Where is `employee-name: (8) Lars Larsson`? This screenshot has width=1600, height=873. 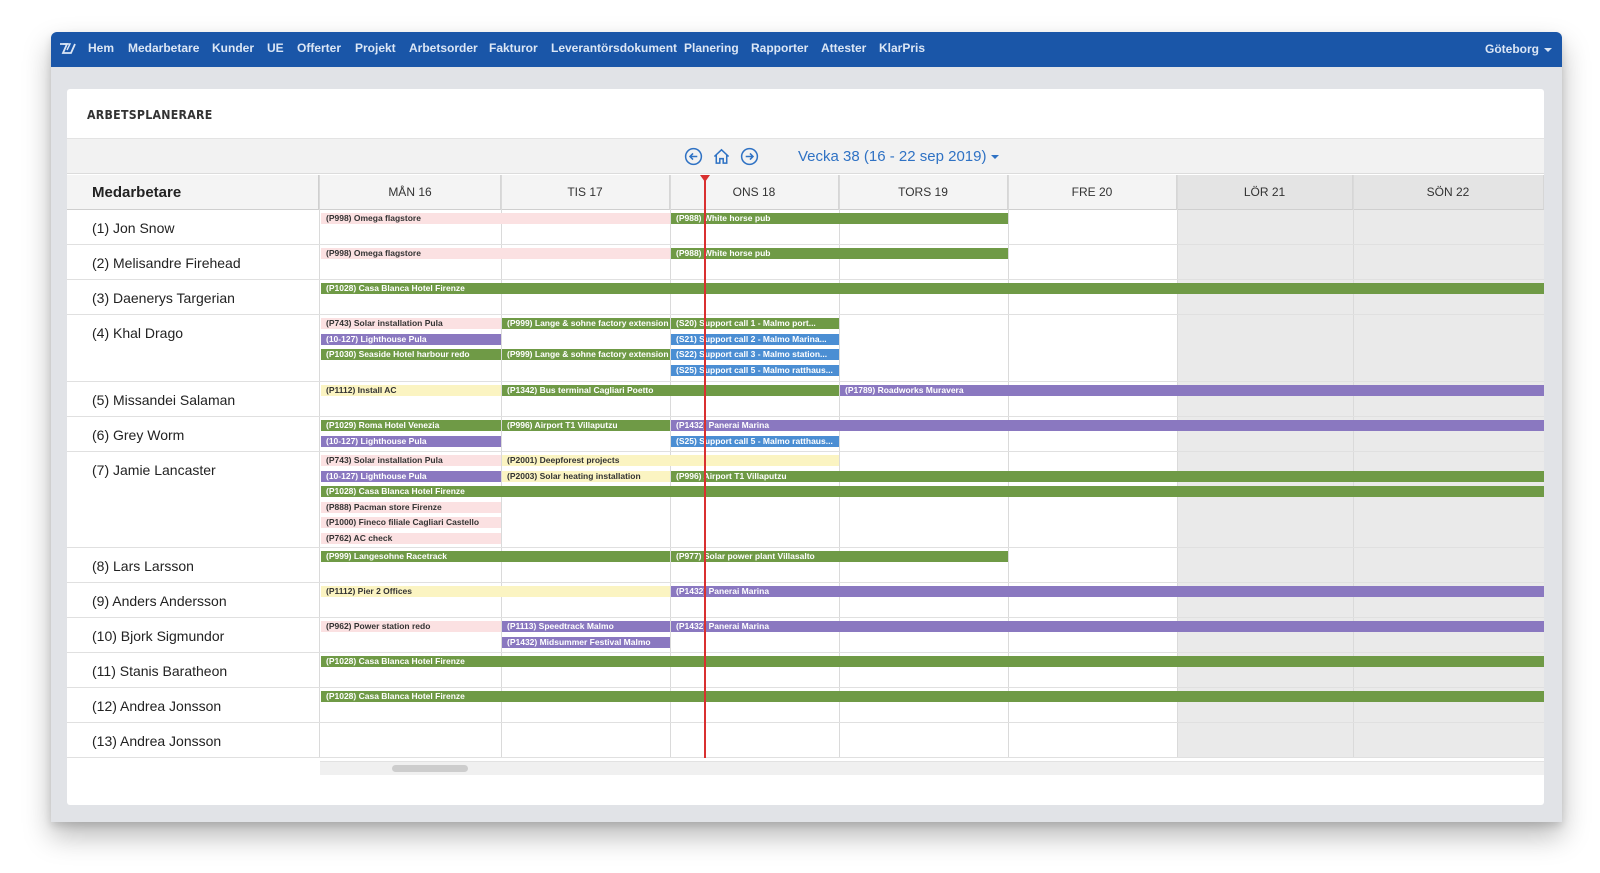
employee-name: (8) Lars Larsson is located at coordinates (143, 566).